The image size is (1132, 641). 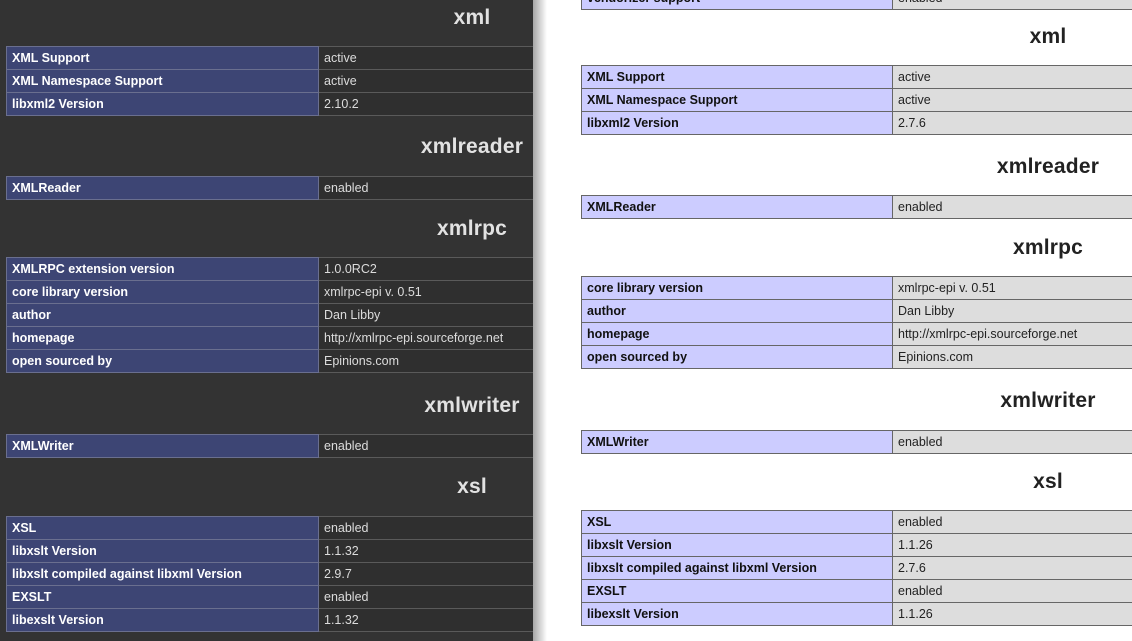 I want to click on table-row: libxml2 Version 2.7.6, so click(x=856, y=123).